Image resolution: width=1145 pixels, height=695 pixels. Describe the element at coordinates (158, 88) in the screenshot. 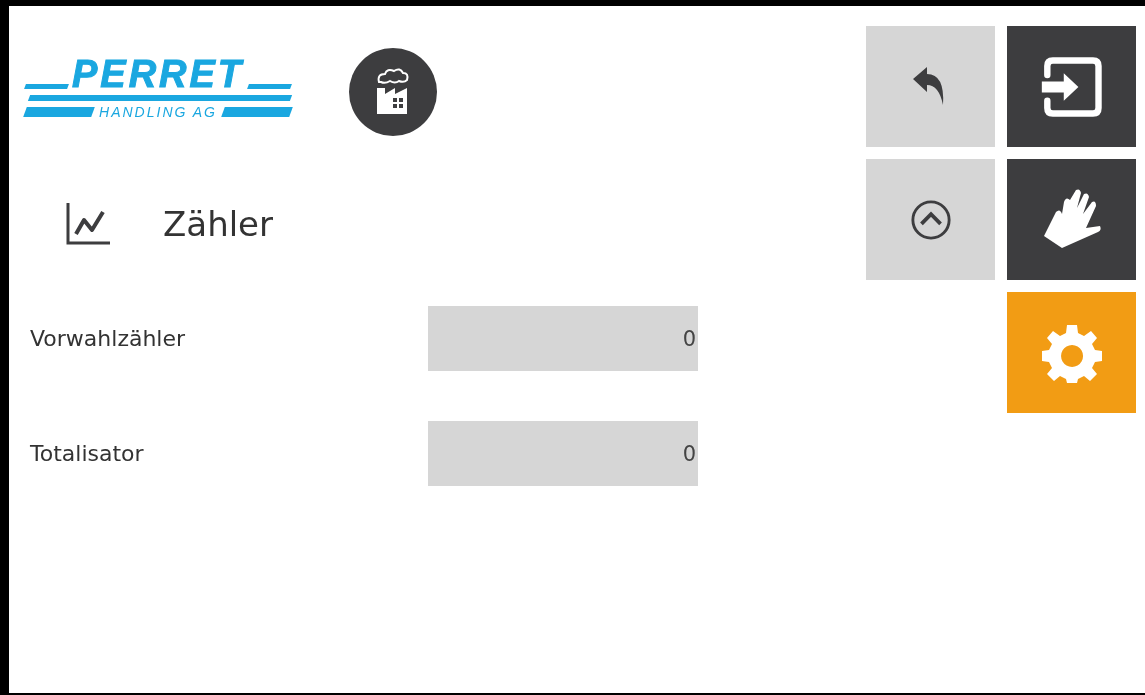

I see `company-logo: PERRET HANDLING AG` at that location.